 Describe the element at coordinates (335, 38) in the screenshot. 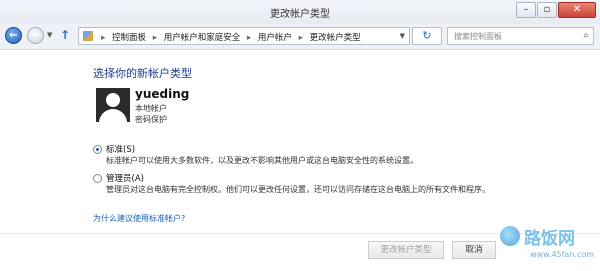

I see `breadcrumb-item-change-account-type: 更改帐户类型` at that location.